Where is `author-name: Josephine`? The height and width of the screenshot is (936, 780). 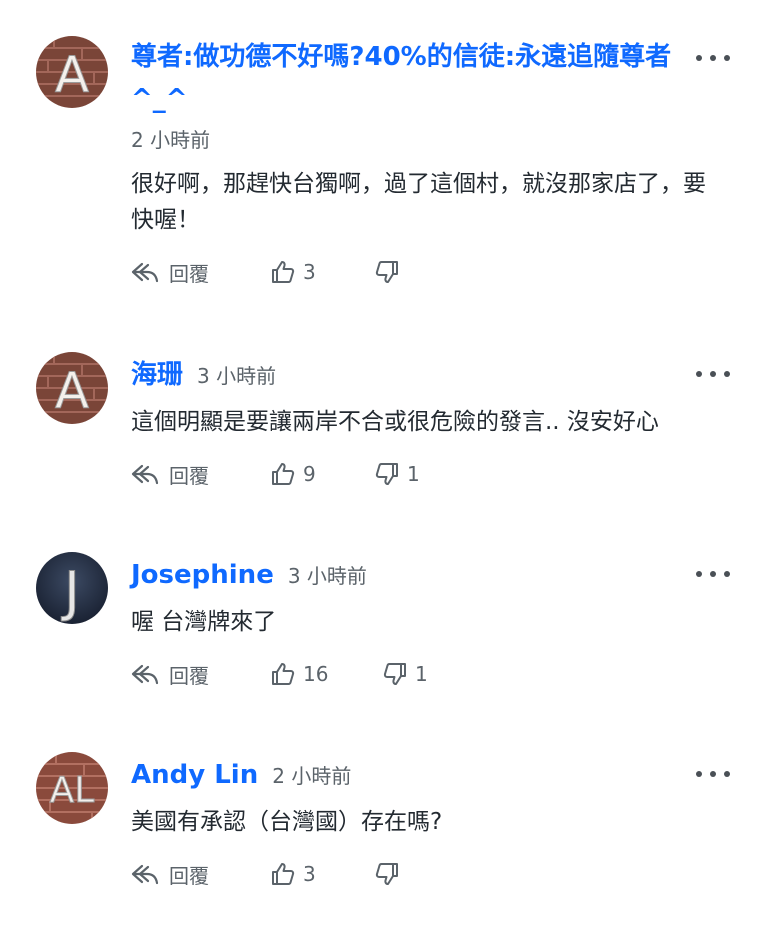
author-name: Josephine is located at coordinates (202, 575).